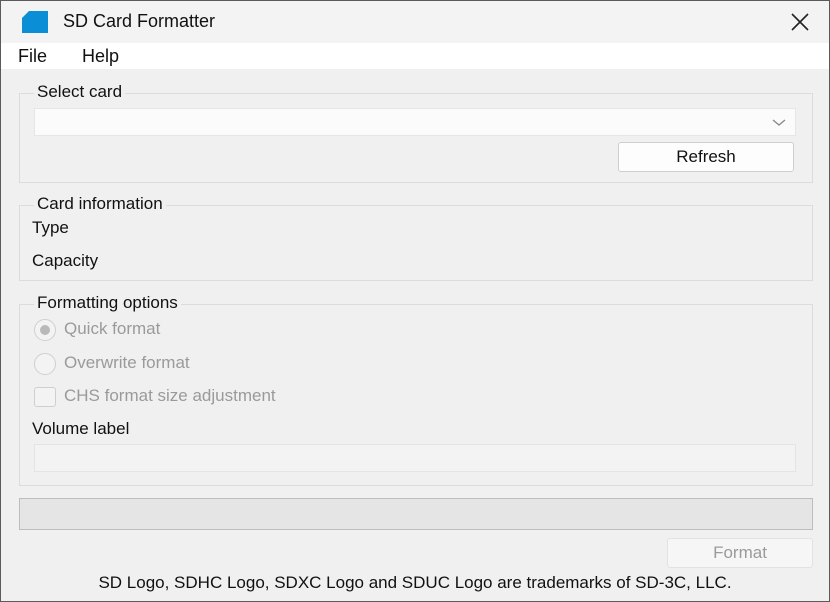 The width and height of the screenshot is (830, 602). What do you see at coordinates (706, 157) in the screenshot?
I see `refresh-button: Refresh` at bounding box center [706, 157].